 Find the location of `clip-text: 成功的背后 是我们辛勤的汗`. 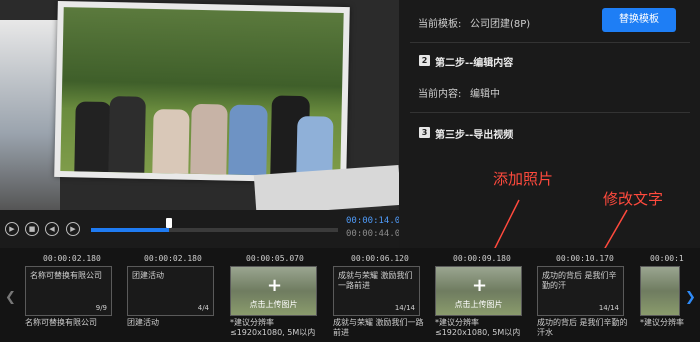

clip-text: 成功的背后 是我们辛勤的汗 is located at coordinates (579, 280).